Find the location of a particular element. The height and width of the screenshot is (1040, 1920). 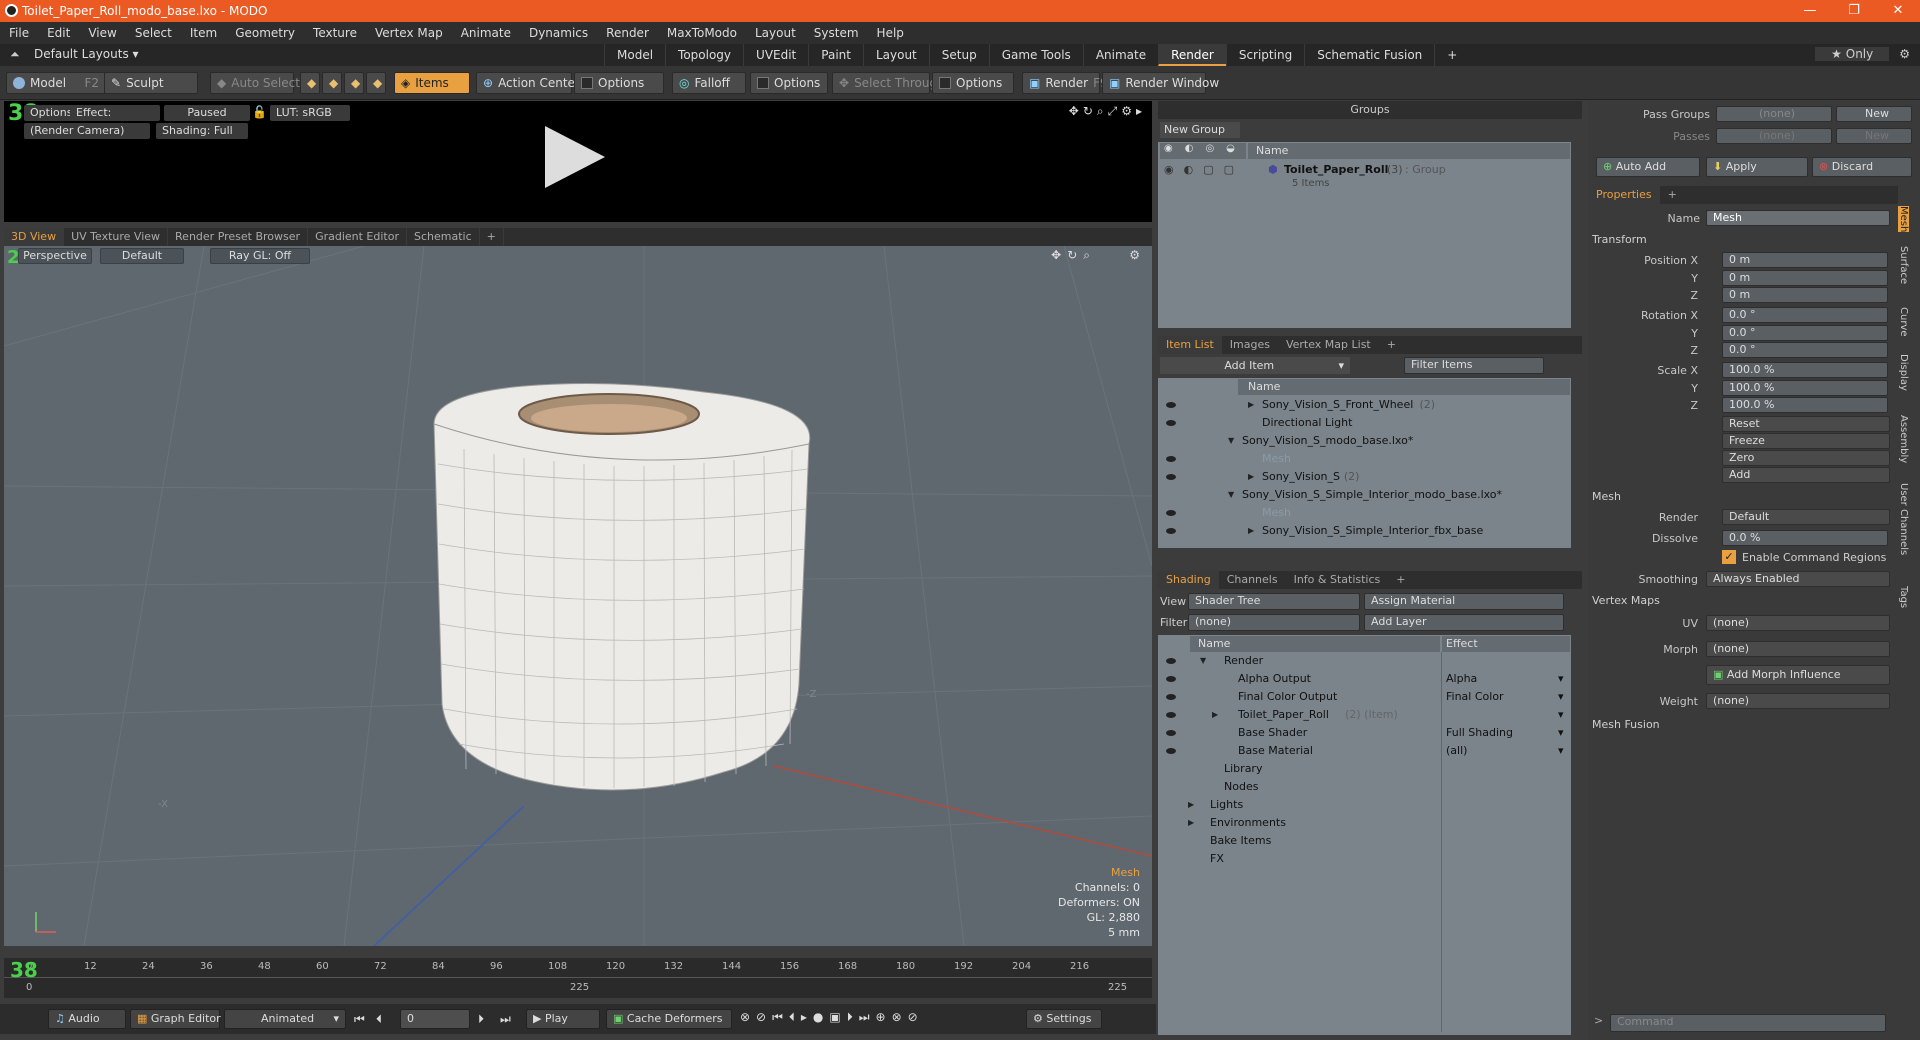

shader-effect-value: Final Color is located at coordinates (1475, 697).